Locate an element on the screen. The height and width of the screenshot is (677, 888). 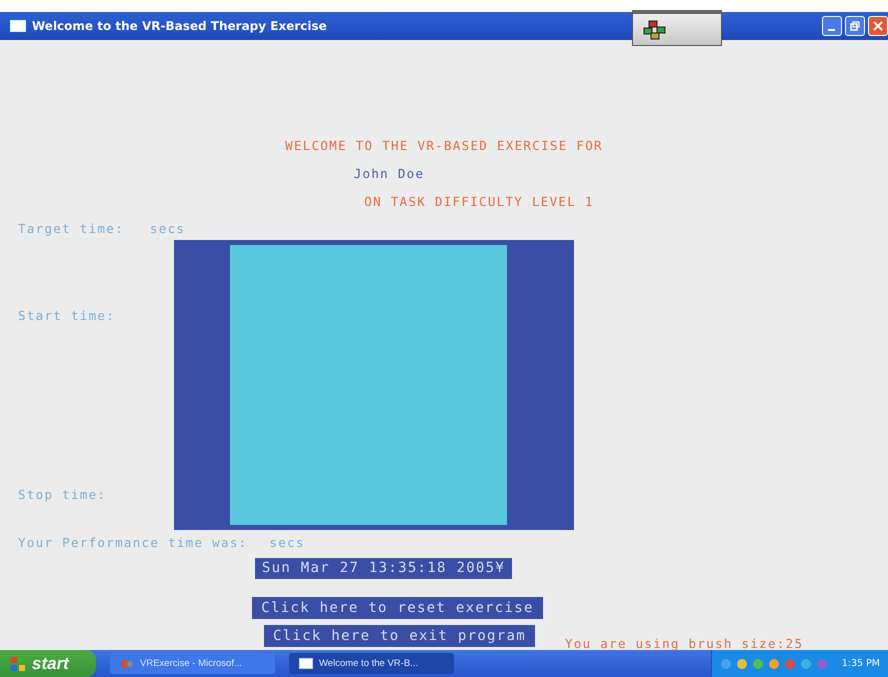
restore-button is located at coordinates (855, 26).